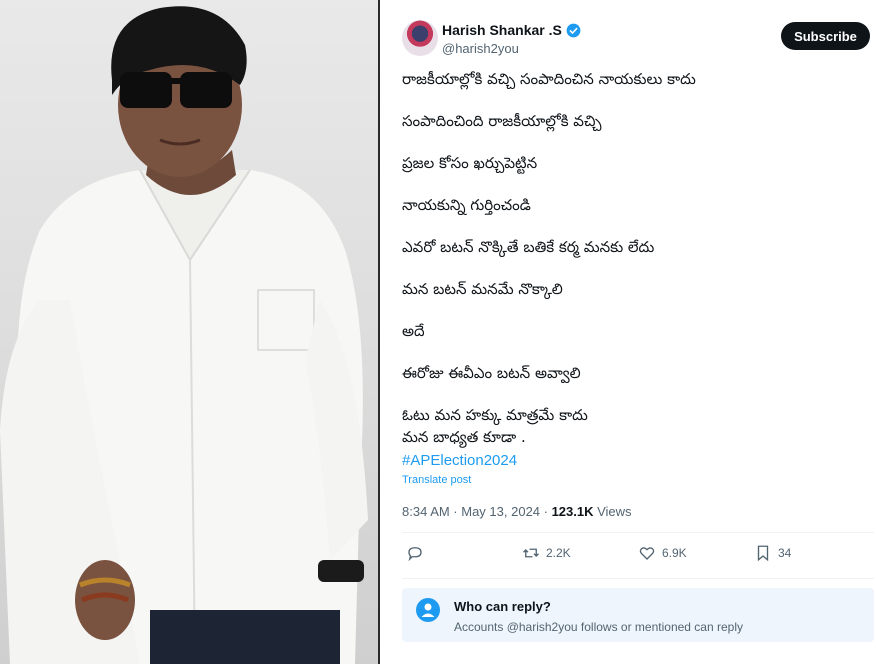 The height and width of the screenshot is (664, 876). I want to click on who-can-reply-title: Who can reply?, so click(502, 606).